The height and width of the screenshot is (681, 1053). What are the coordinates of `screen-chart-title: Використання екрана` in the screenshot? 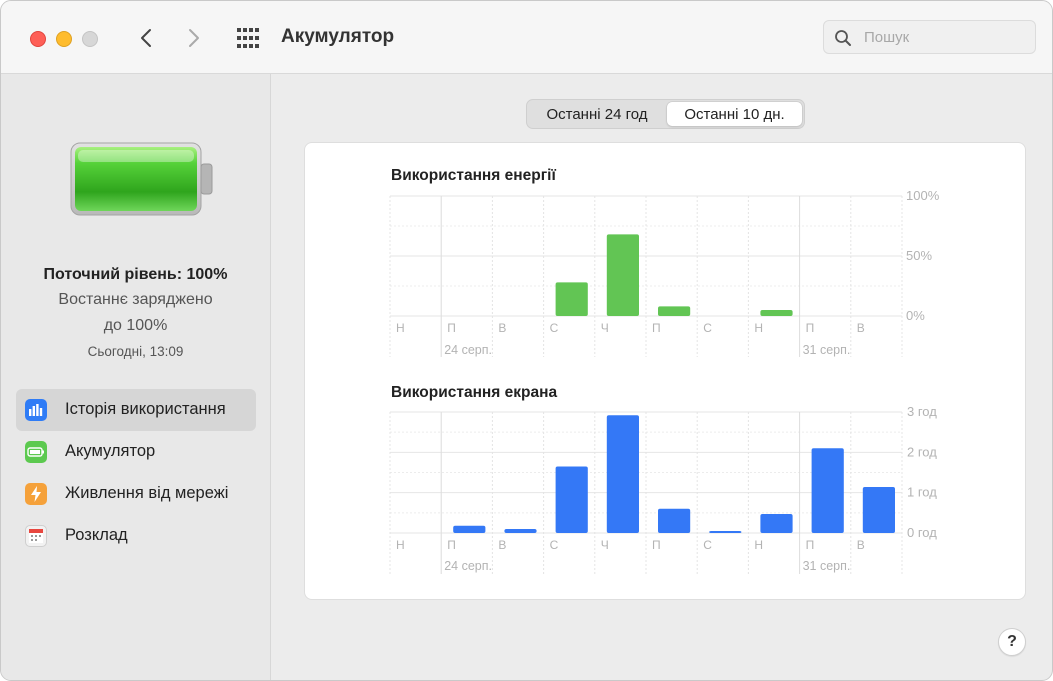 It's located at (474, 392).